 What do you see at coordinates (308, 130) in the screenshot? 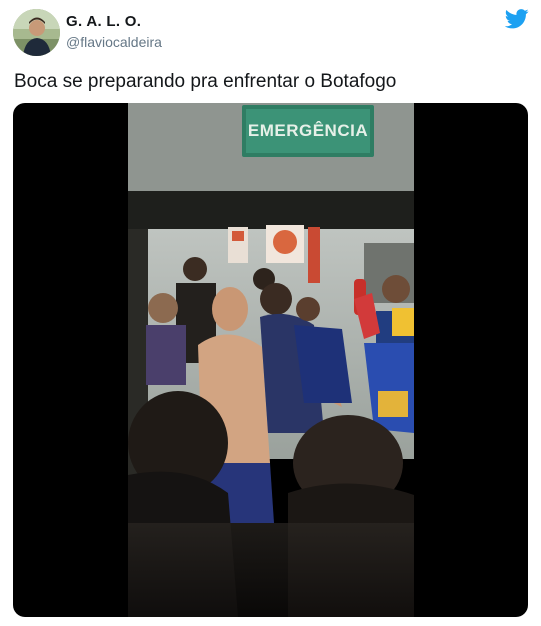
I see `emergency-sign-text: EMERGÊNCIA` at bounding box center [308, 130].